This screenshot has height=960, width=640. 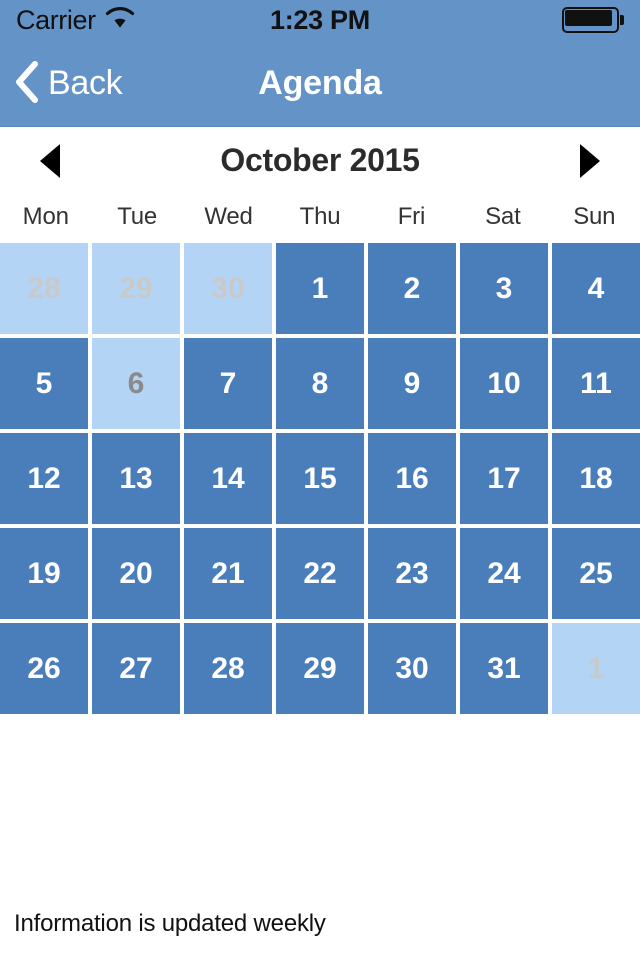 I want to click on calendar-day-cell: 12, so click(x=44, y=478).